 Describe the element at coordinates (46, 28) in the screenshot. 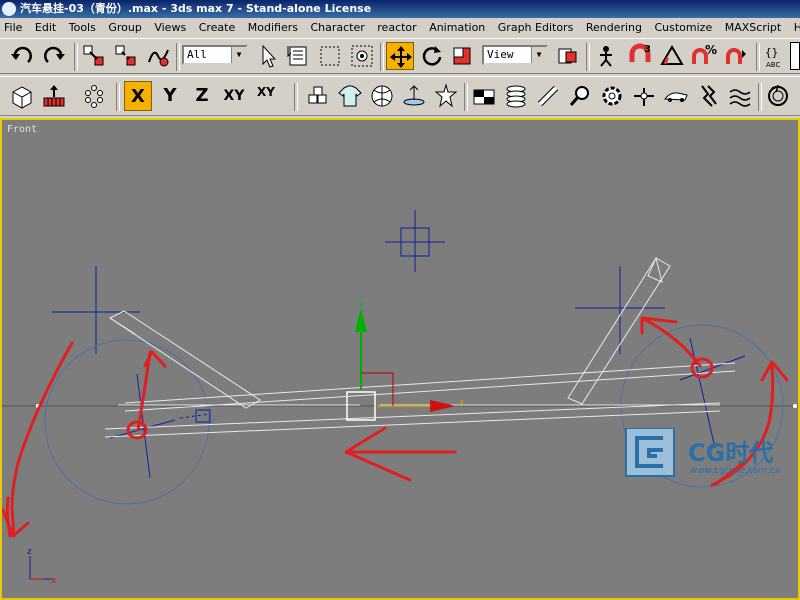

I see `menu-edit: Edit` at that location.